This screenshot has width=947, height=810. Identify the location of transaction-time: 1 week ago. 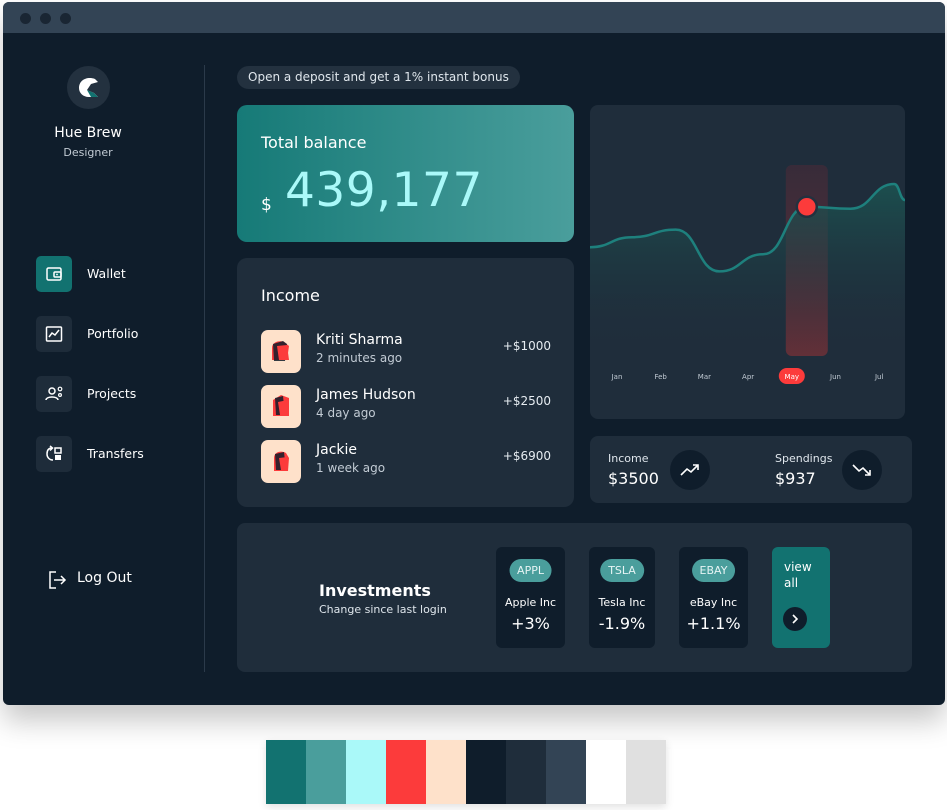
(351, 468).